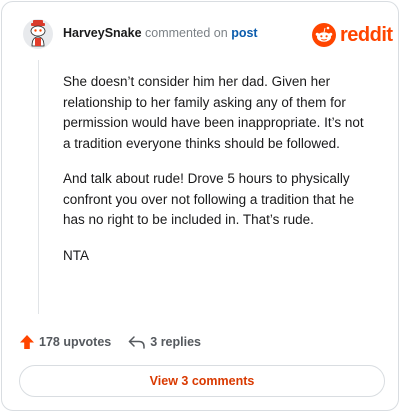 This screenshot has height=412, width=400. I want to click on reply-count: 3 replies, so click(175, 342).